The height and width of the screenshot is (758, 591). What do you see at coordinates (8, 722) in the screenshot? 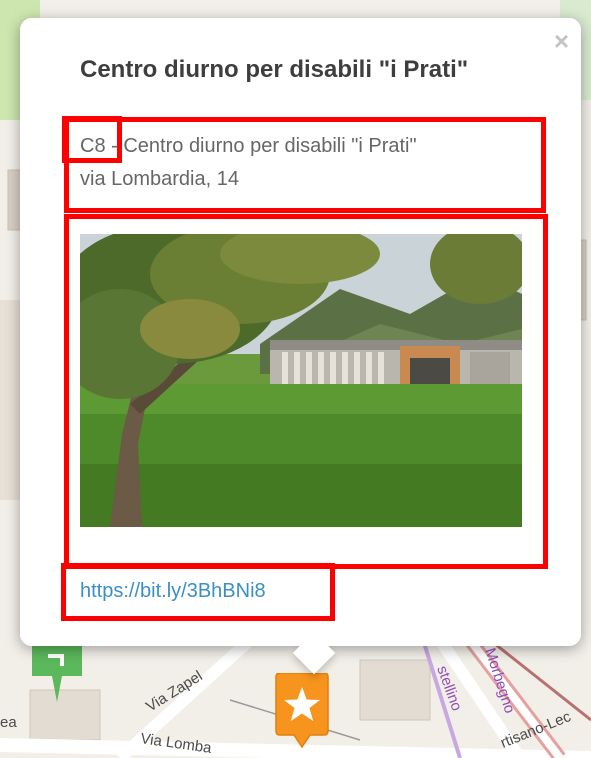
I see `street-label-edge: ea` at bounding box center [8, 722].